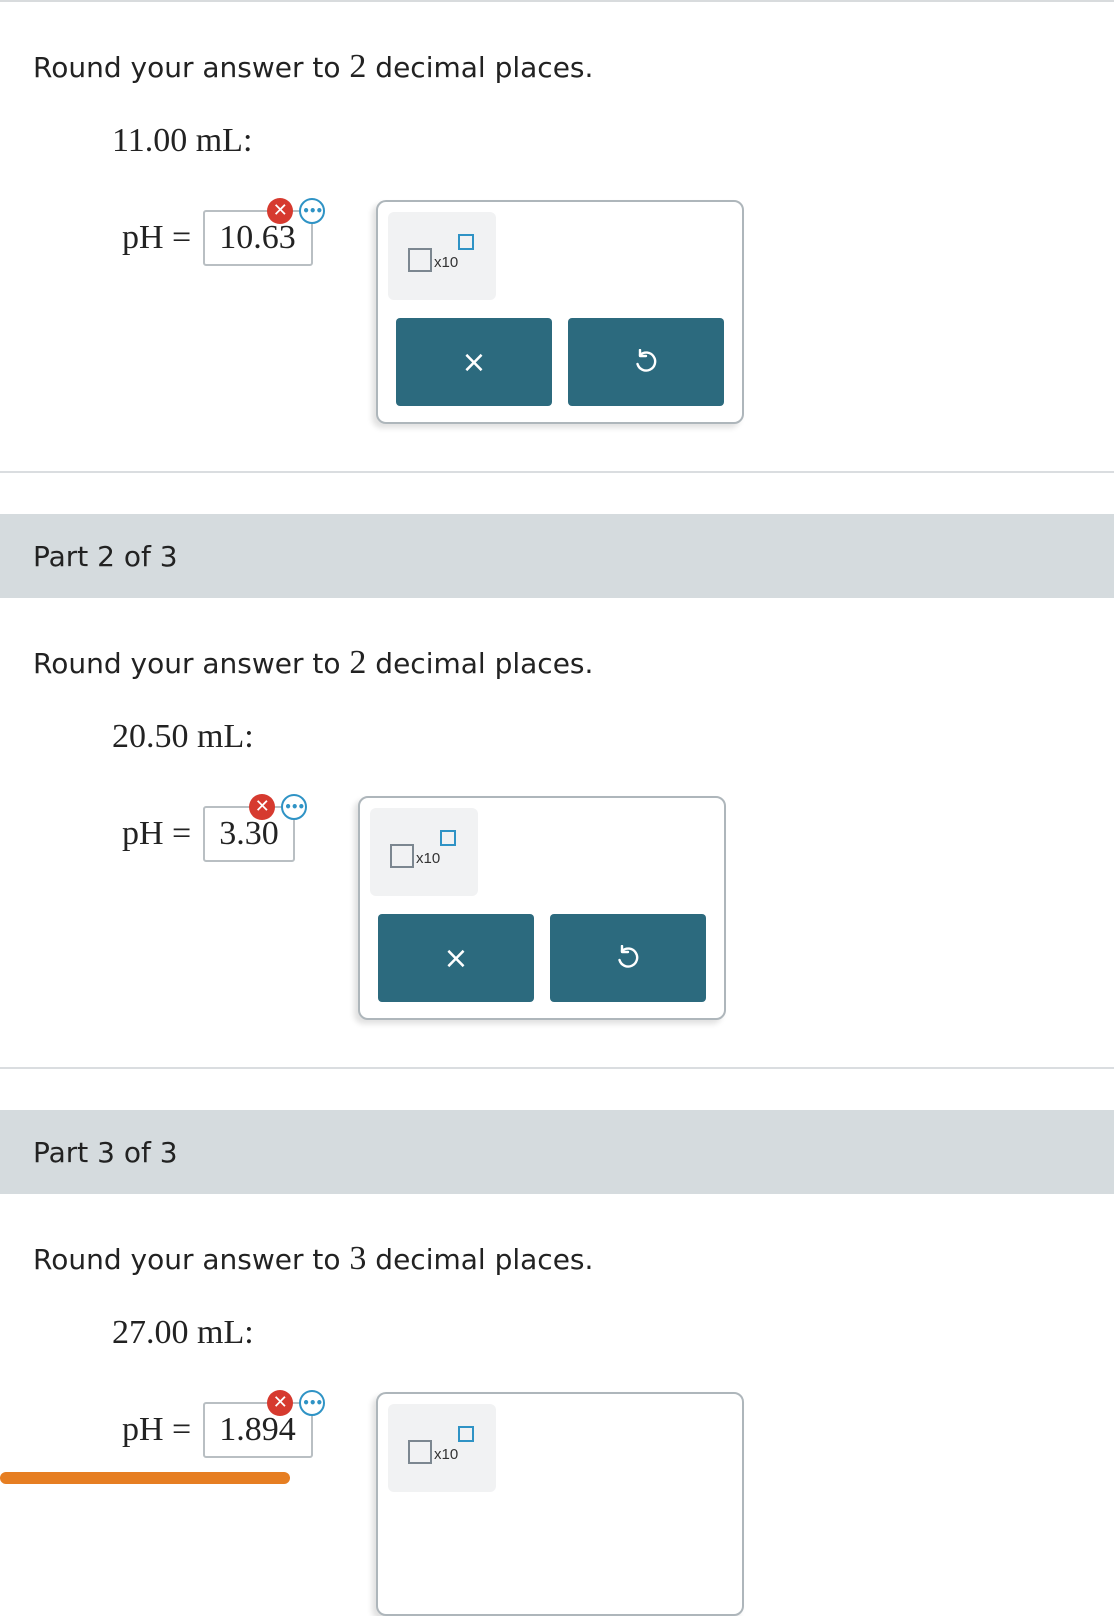 Image resolution: width=1114 pixels, height=1616 pixels. I want to click on math-input-panel-part2: x10 ×, so click(542, 908).